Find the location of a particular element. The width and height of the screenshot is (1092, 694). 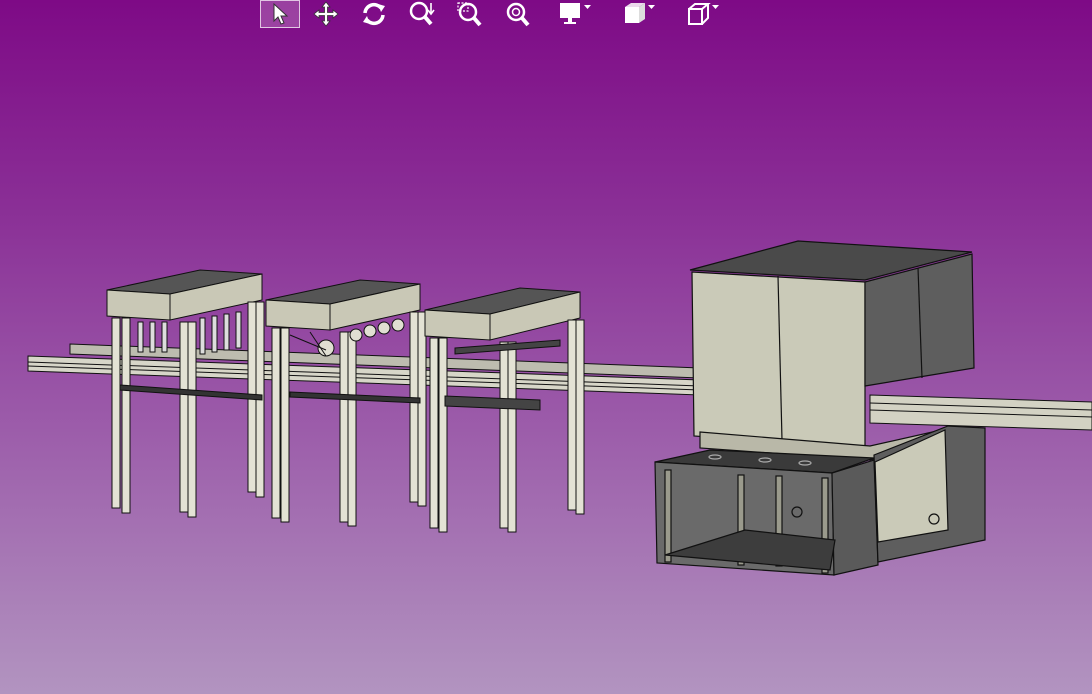

cube-view-icon is located at coordinates (699, 14).